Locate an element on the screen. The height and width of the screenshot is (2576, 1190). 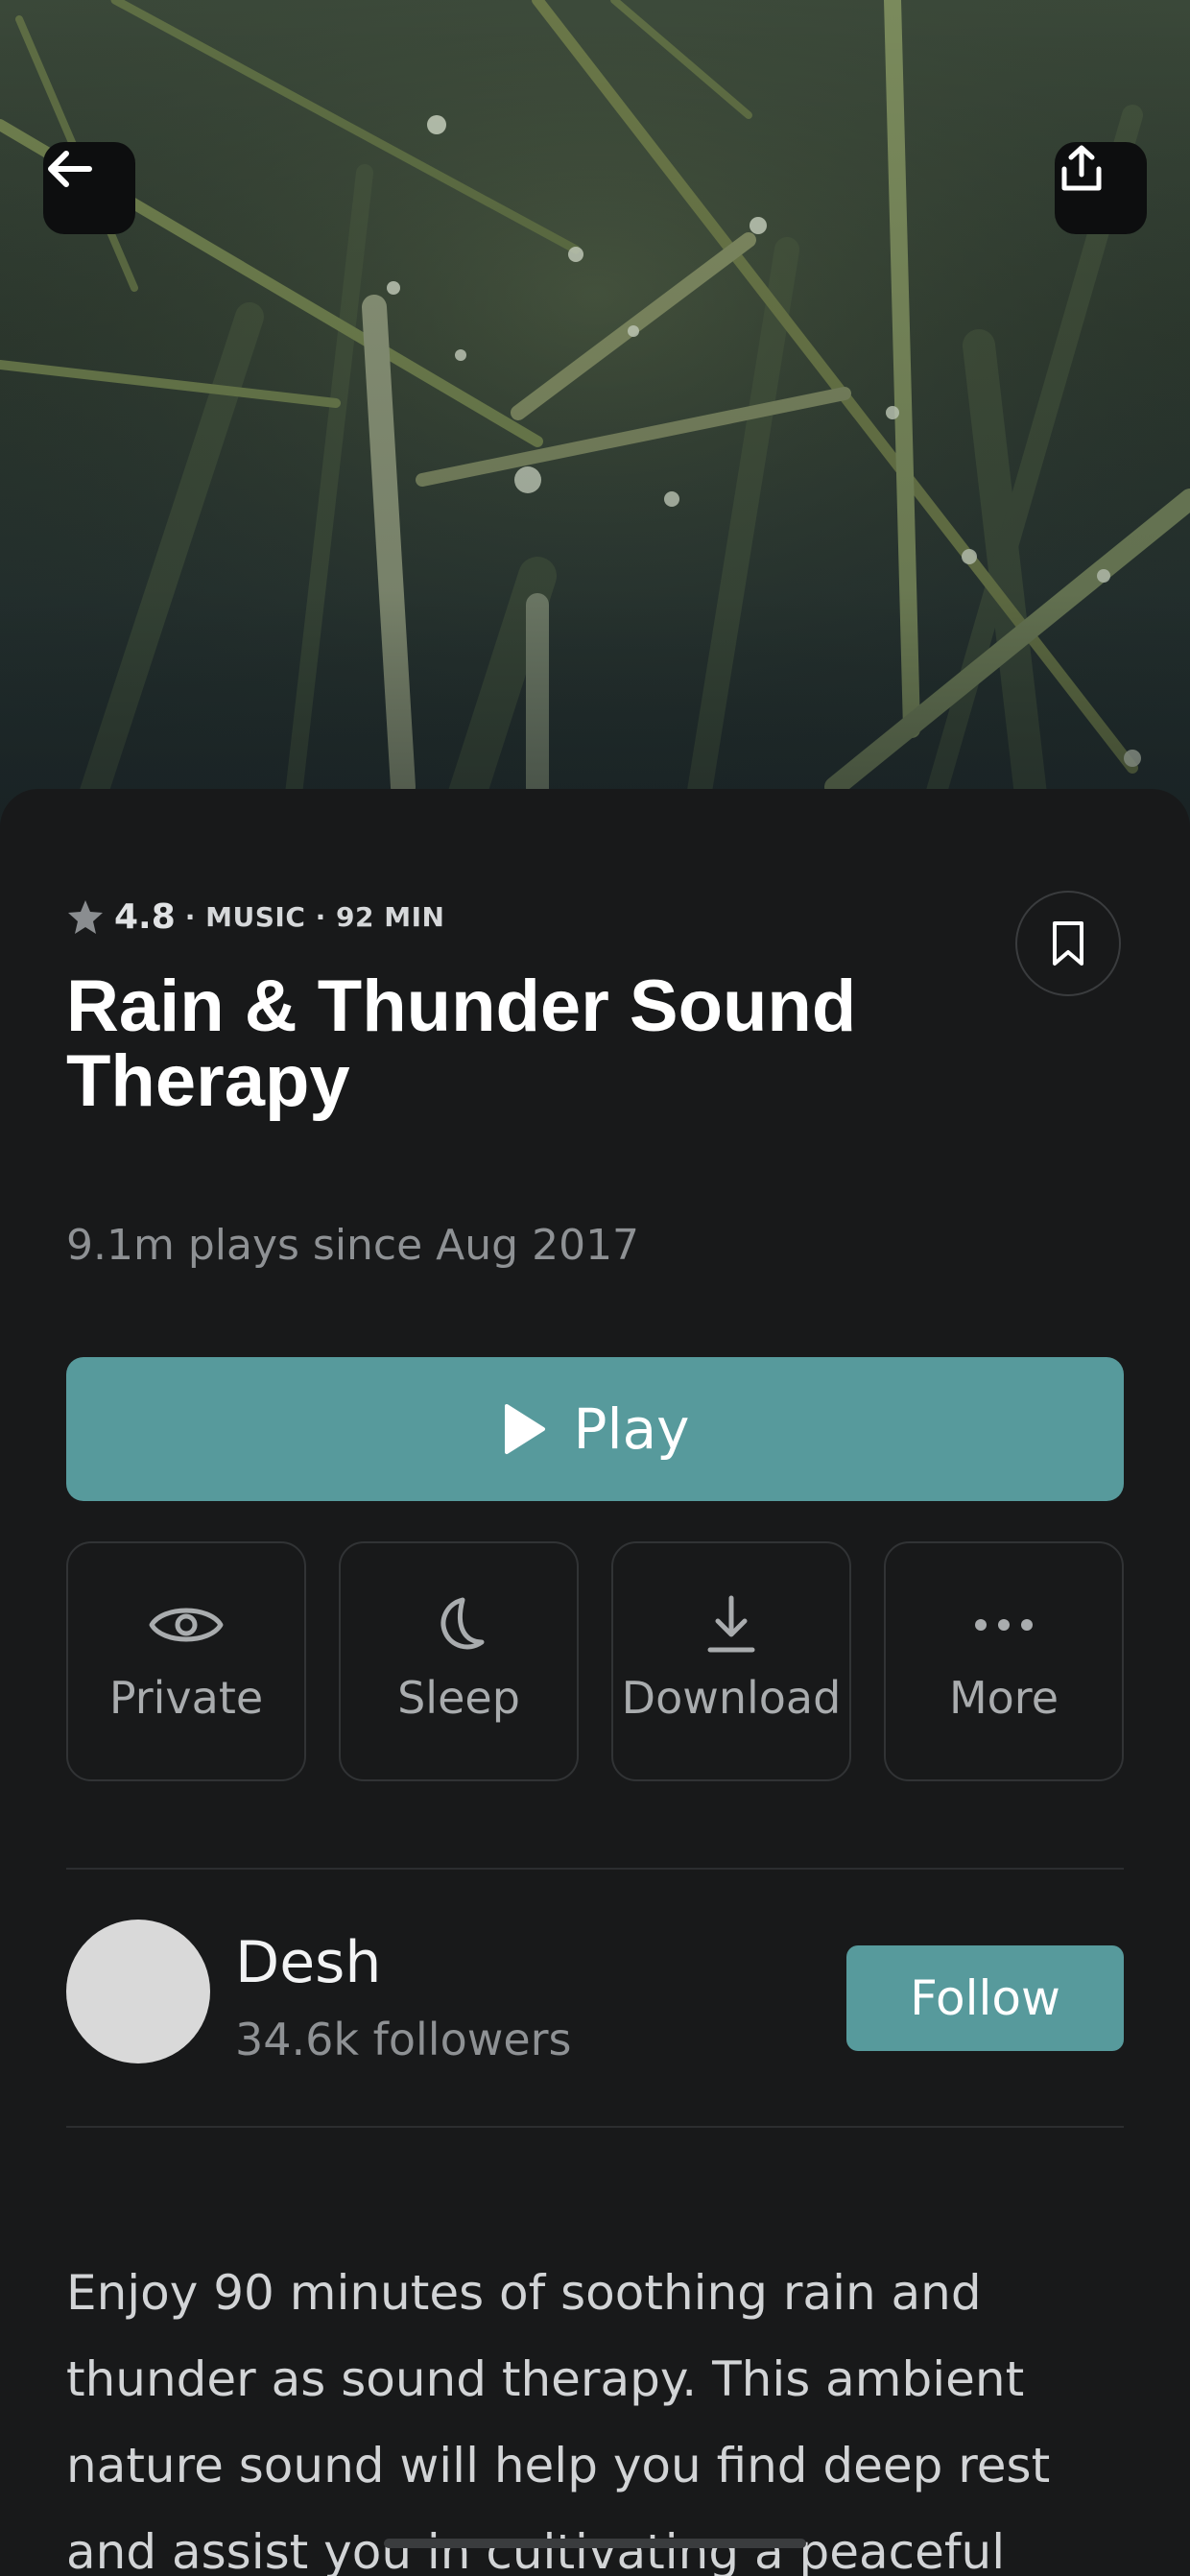
author-avatar is located at coordinates (138, 1992).